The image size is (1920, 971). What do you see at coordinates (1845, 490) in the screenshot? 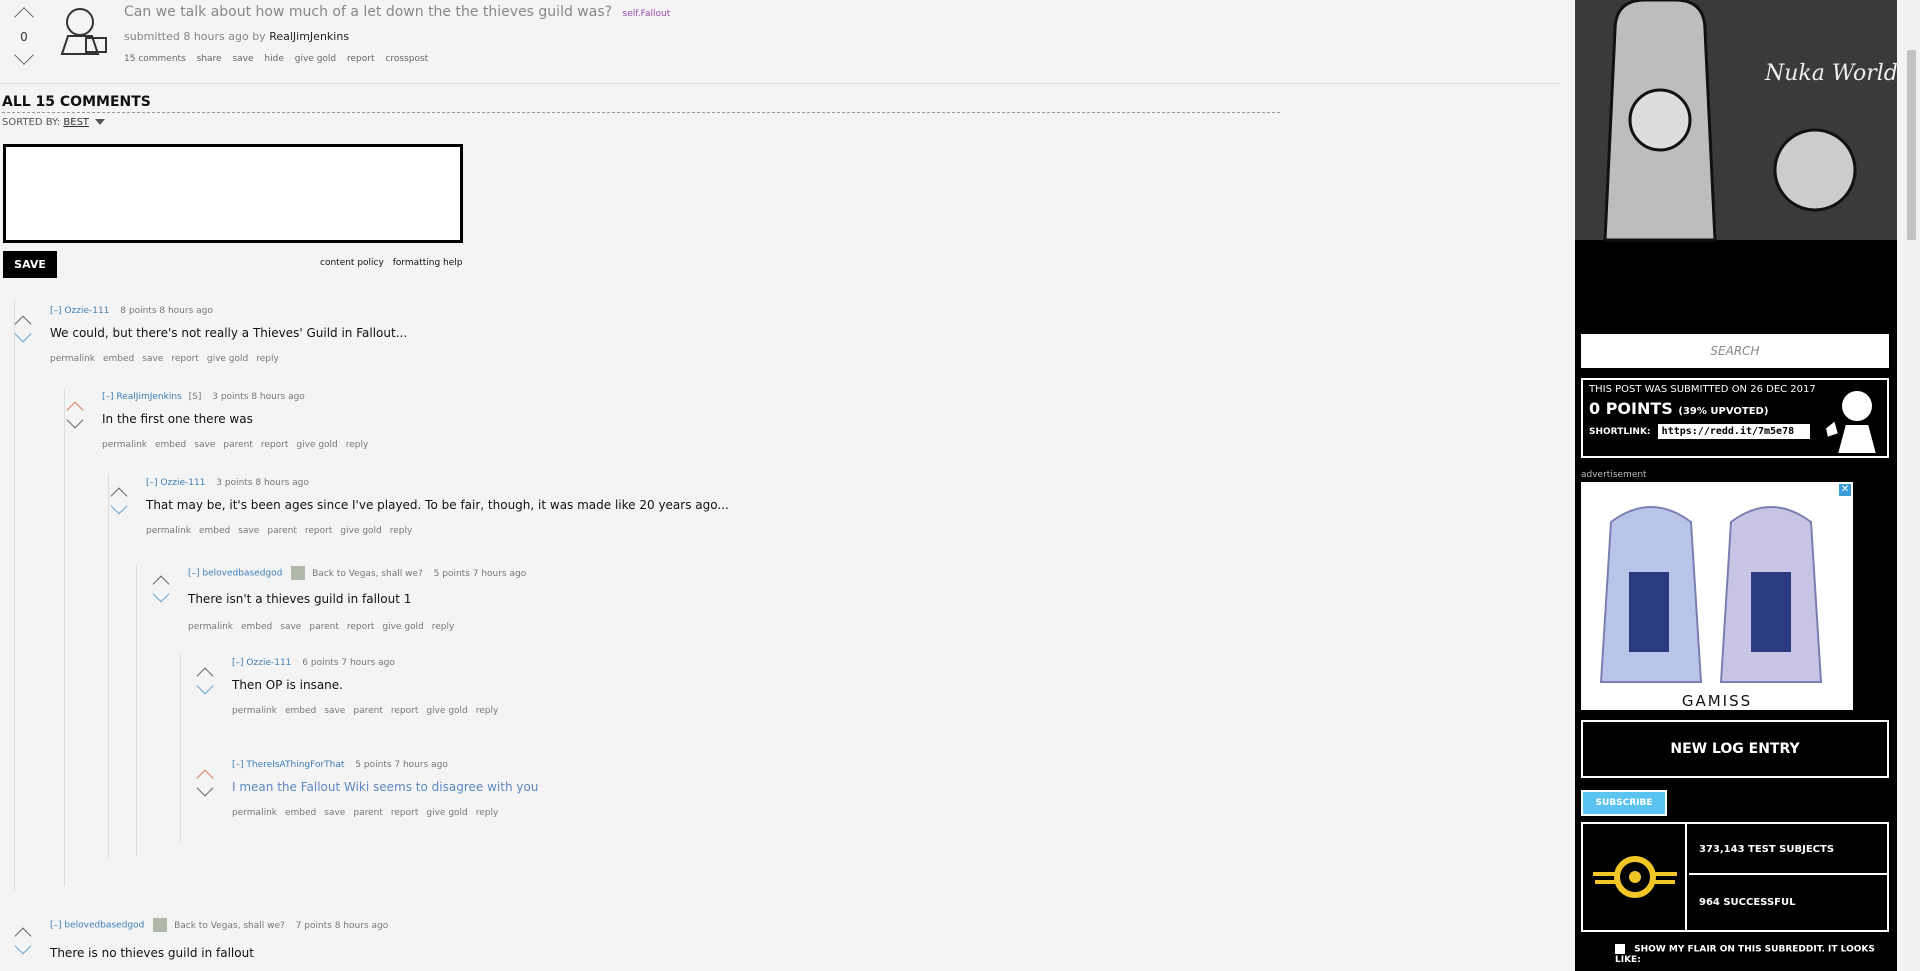
I see `ad-close-icon: ✕` at bounding box center [1845, 490].